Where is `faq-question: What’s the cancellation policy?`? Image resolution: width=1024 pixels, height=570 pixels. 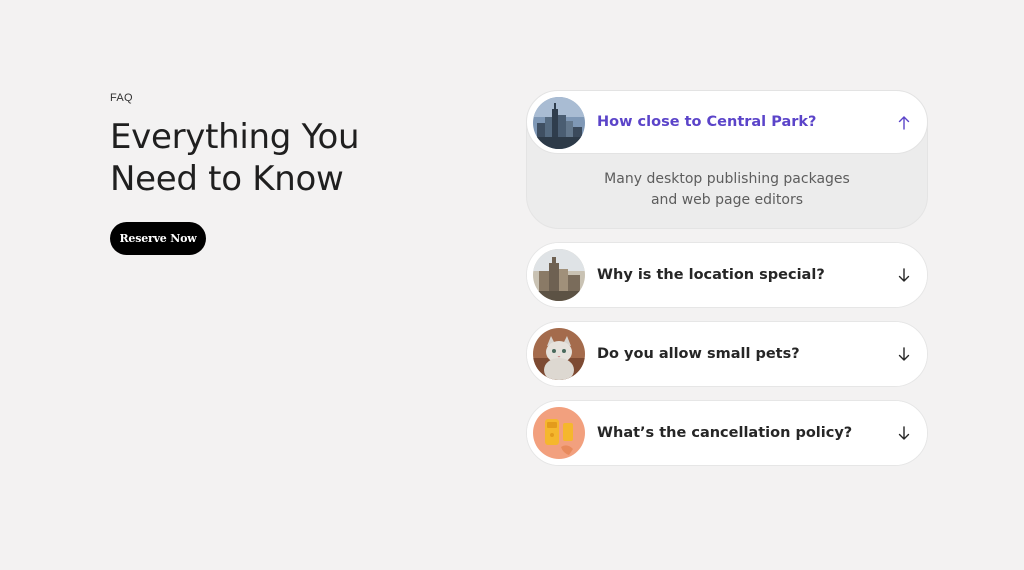
faq-question: What’s the cancellation policy? is located at coordinates (725, 433).